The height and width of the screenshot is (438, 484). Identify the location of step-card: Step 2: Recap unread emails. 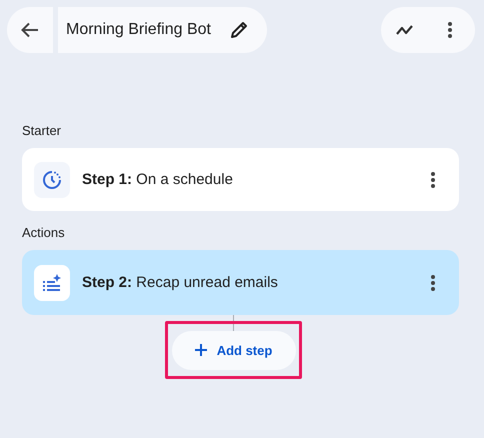
(240, 282).